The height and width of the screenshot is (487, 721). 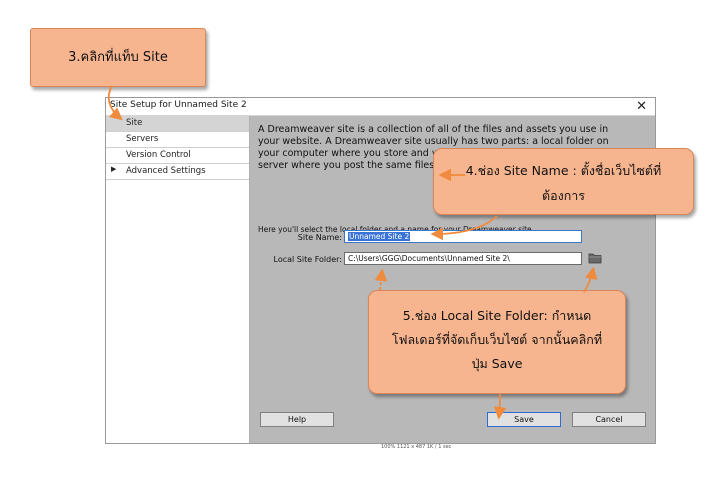 What do you see at coordinates (115, 103) in the screenshot?
I see `arrow-step3` at bounding box center [115, 103].